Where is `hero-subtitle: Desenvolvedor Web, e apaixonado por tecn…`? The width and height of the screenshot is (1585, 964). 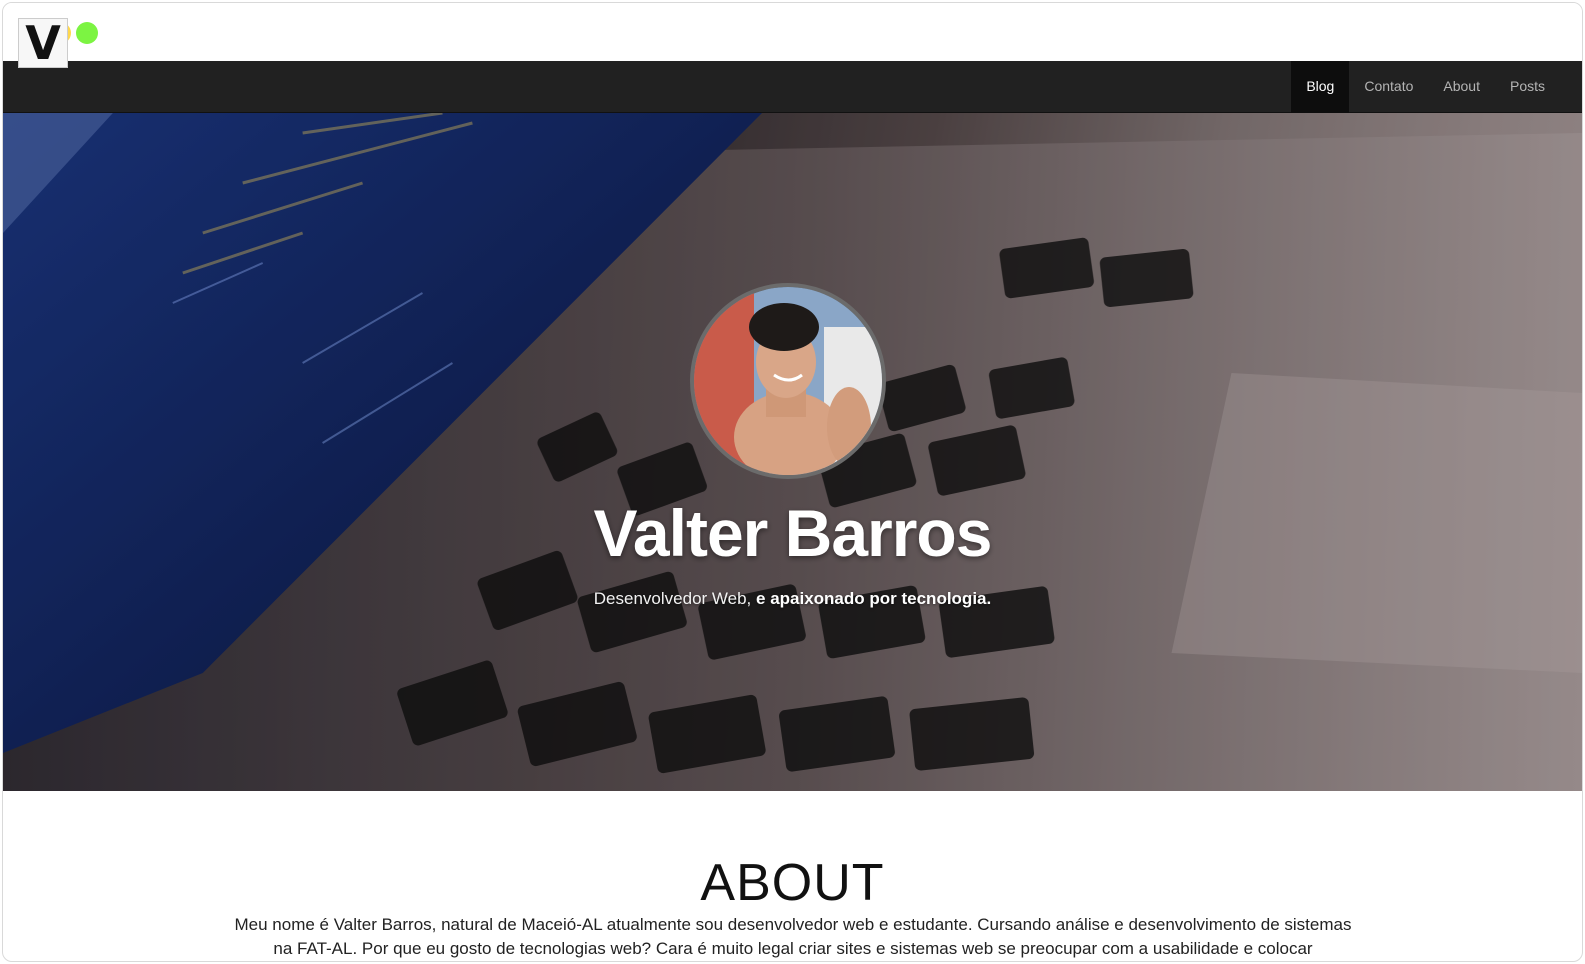 hero-subtitle: Desenvolvedor Web, e apaixonado por tecn… is located at coordinates (792, 599).